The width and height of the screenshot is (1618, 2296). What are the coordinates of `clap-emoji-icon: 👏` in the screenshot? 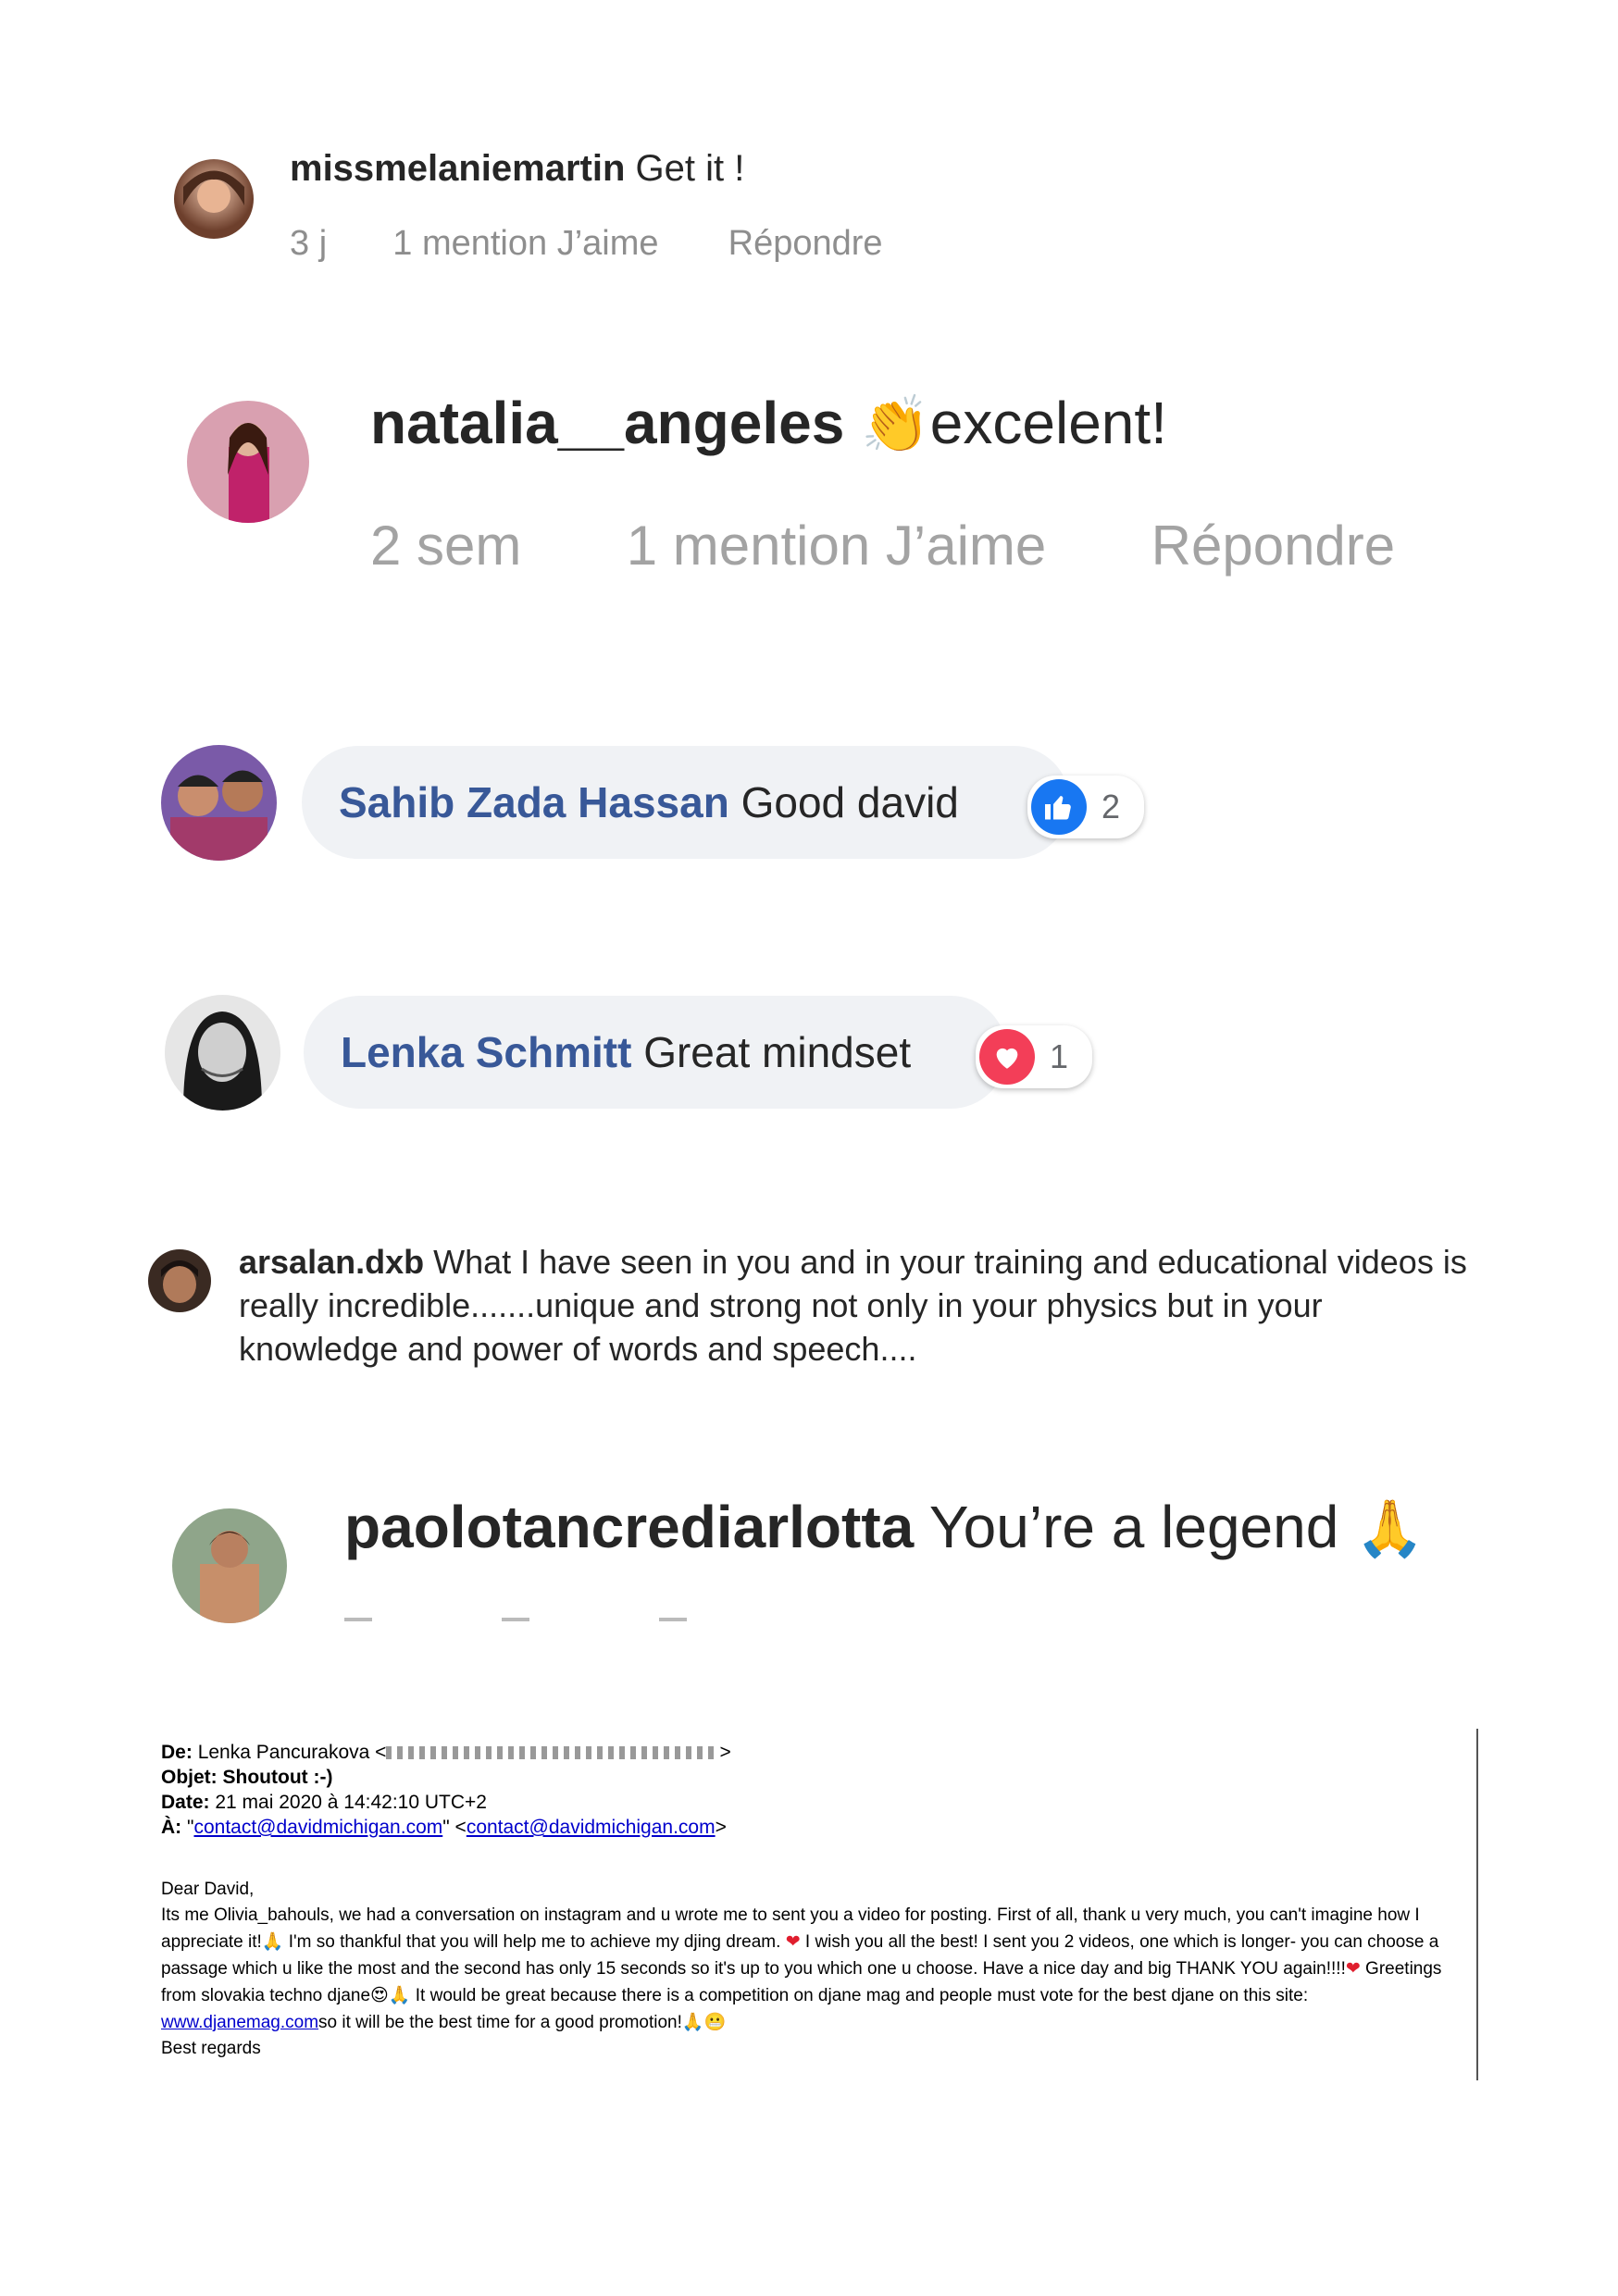 It's located at (895, 425).